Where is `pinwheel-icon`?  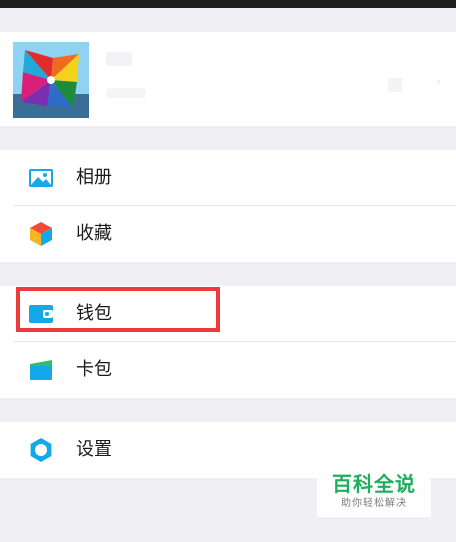
pinwheel-icon is located at coordinates (51, 80).